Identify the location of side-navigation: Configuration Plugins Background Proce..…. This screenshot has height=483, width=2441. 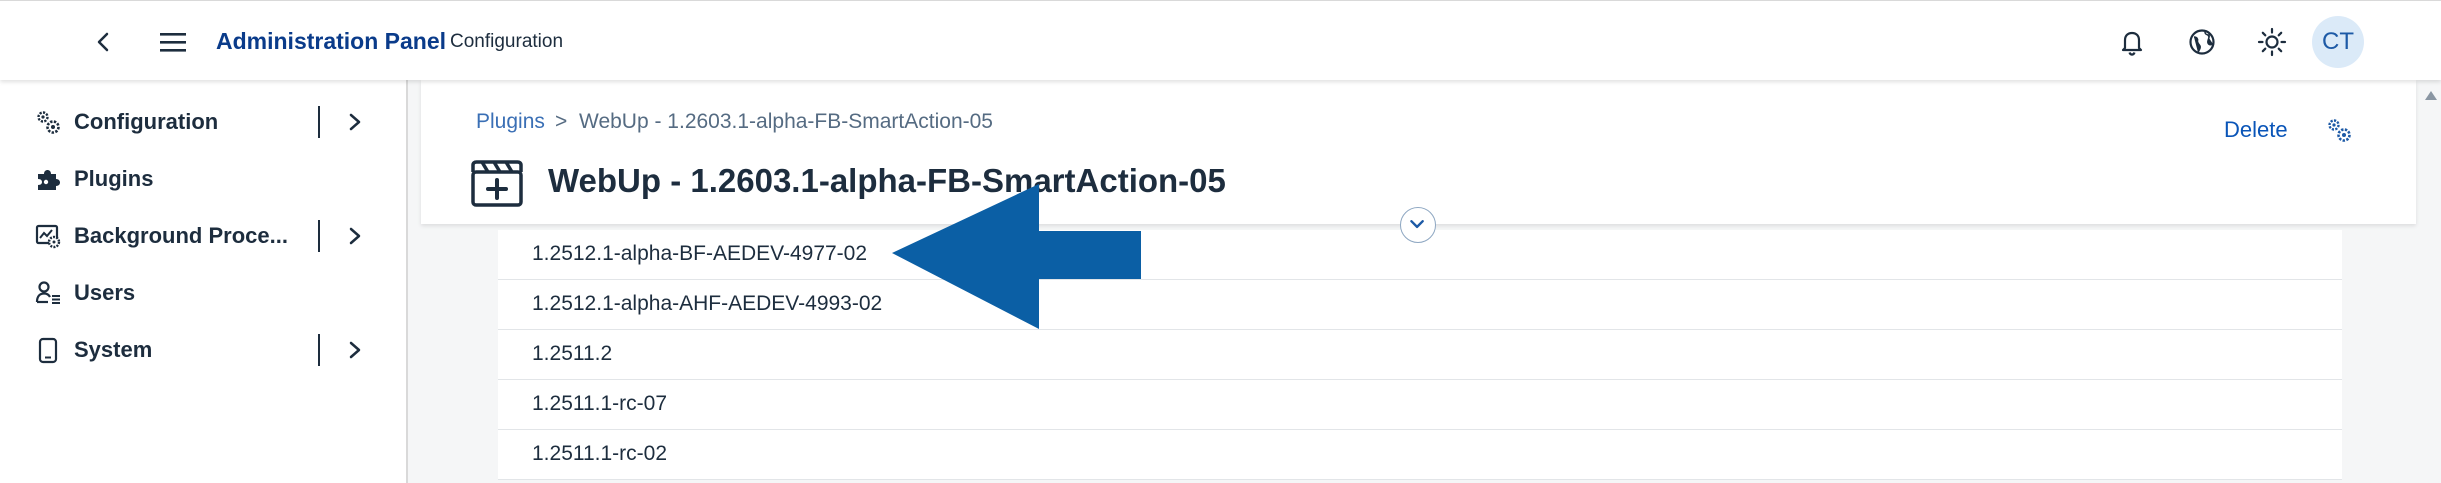
(204, 281).